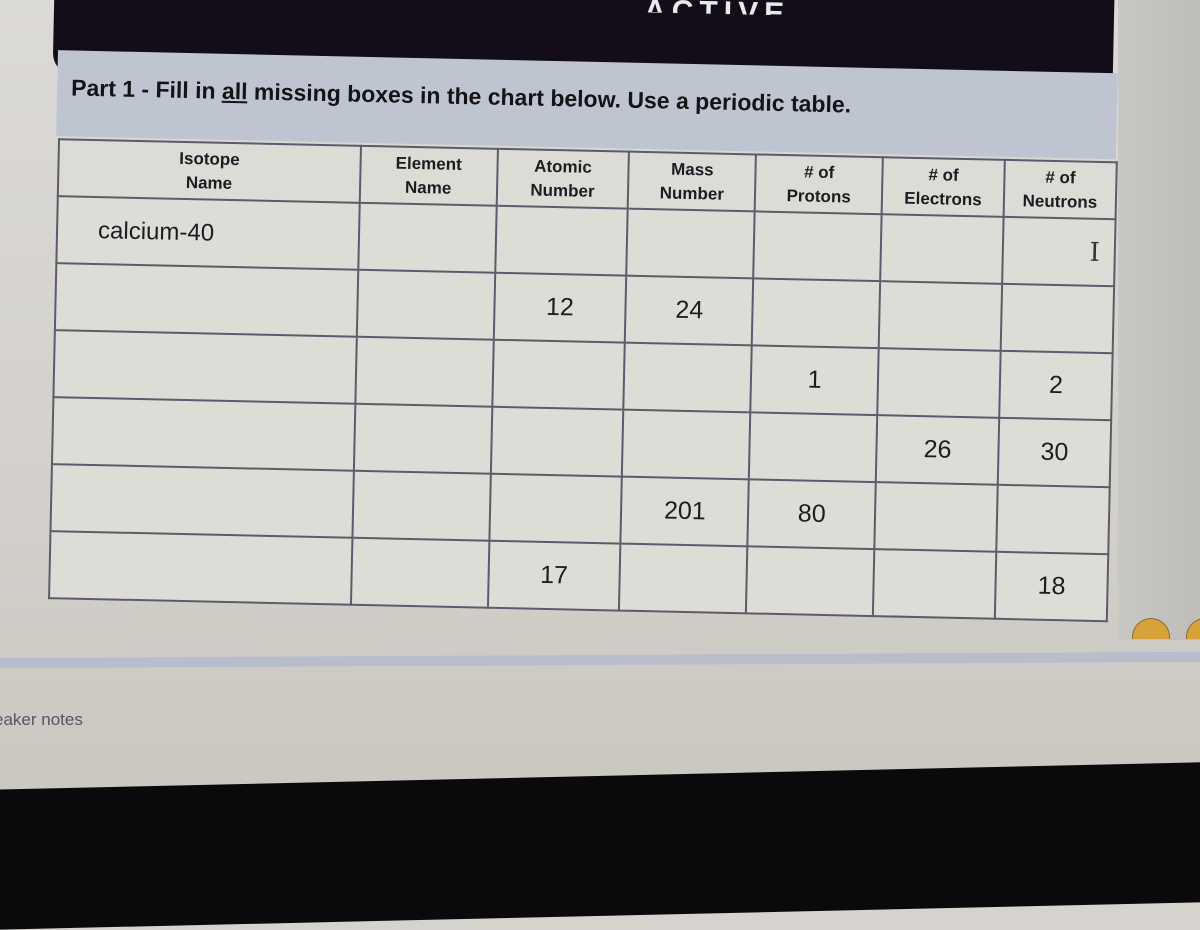 Image resolution: width=1200 pixels, height=930 pixels. Describe the element at coordinates (717, 7) in the screenshot. I see `slide-title: ACTIVE` at that location.